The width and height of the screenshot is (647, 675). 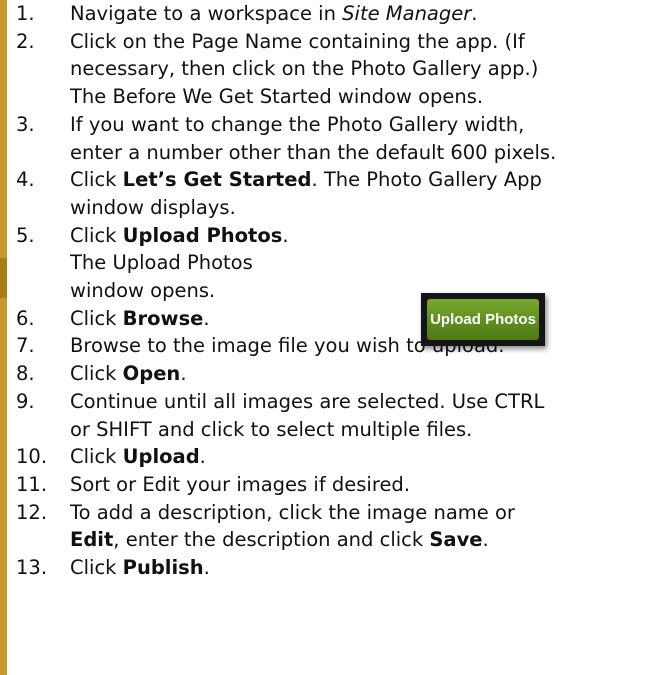 What do you see at coordinates (25, 13) in the screenshot?
I see `step-number: 1.` at bounding box center [25, 13].